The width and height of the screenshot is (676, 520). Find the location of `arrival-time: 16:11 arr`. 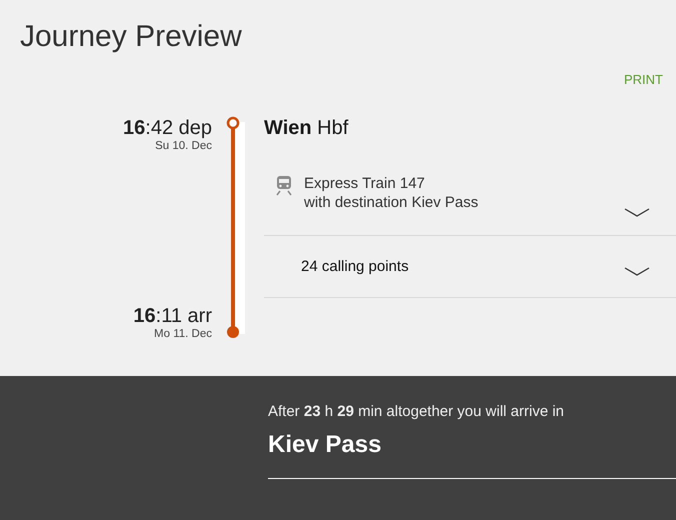

arrival-time: 16:11 arr is located at coordinates (172, 316).